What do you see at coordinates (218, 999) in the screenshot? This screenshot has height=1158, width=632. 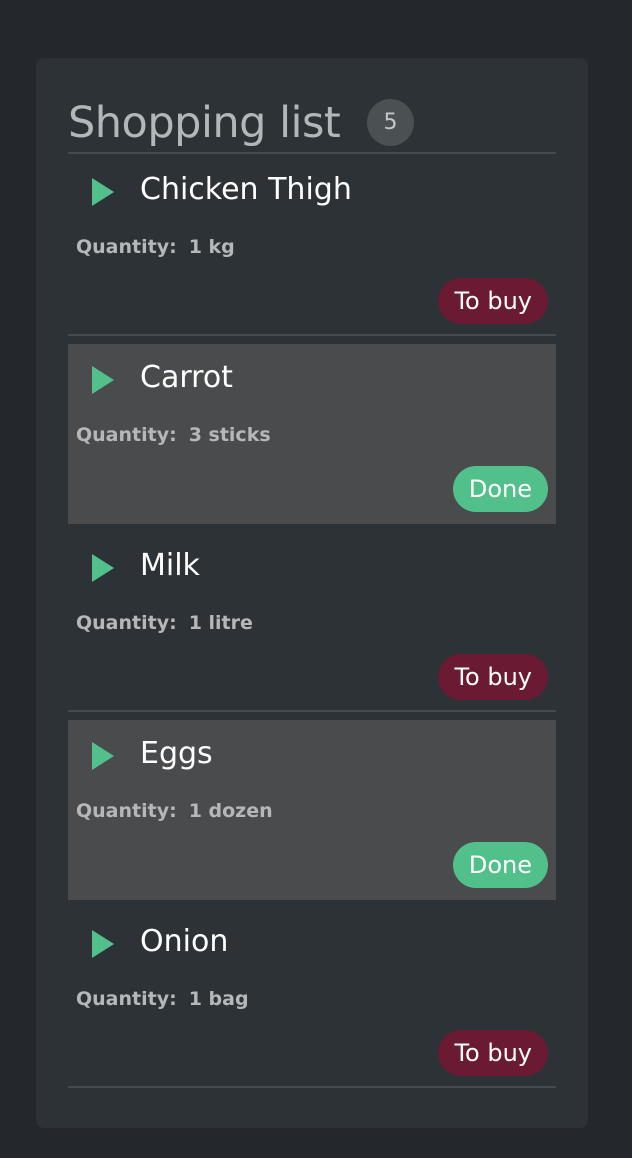 I see `quantity-value: 1 bag` at bounding box center [218, 999].